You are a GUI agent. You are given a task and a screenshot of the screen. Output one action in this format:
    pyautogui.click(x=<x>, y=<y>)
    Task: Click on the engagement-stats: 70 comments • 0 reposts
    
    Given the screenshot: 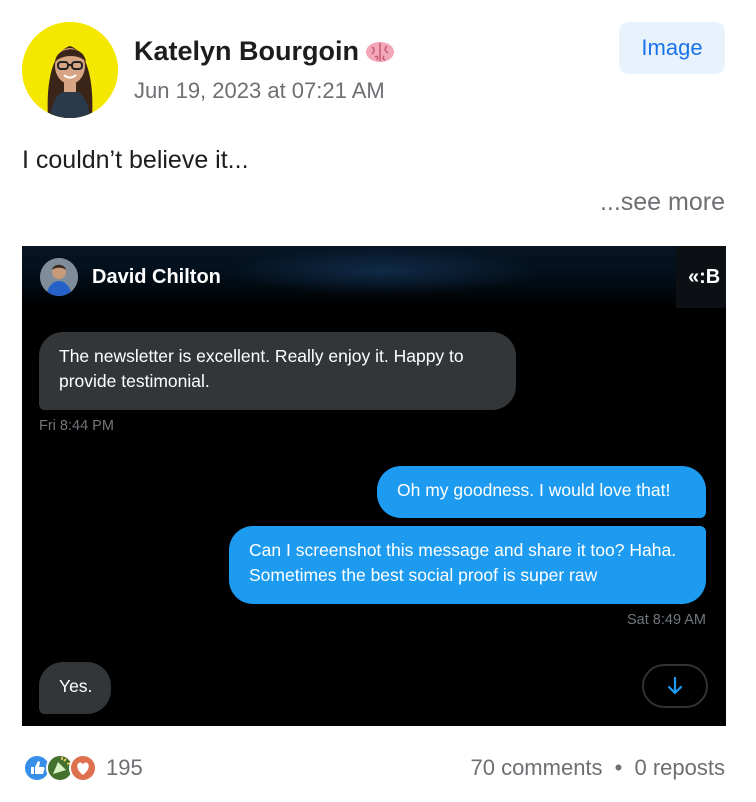 What is the action you would take?
    pyautogui.click(x=597, y=768)
    